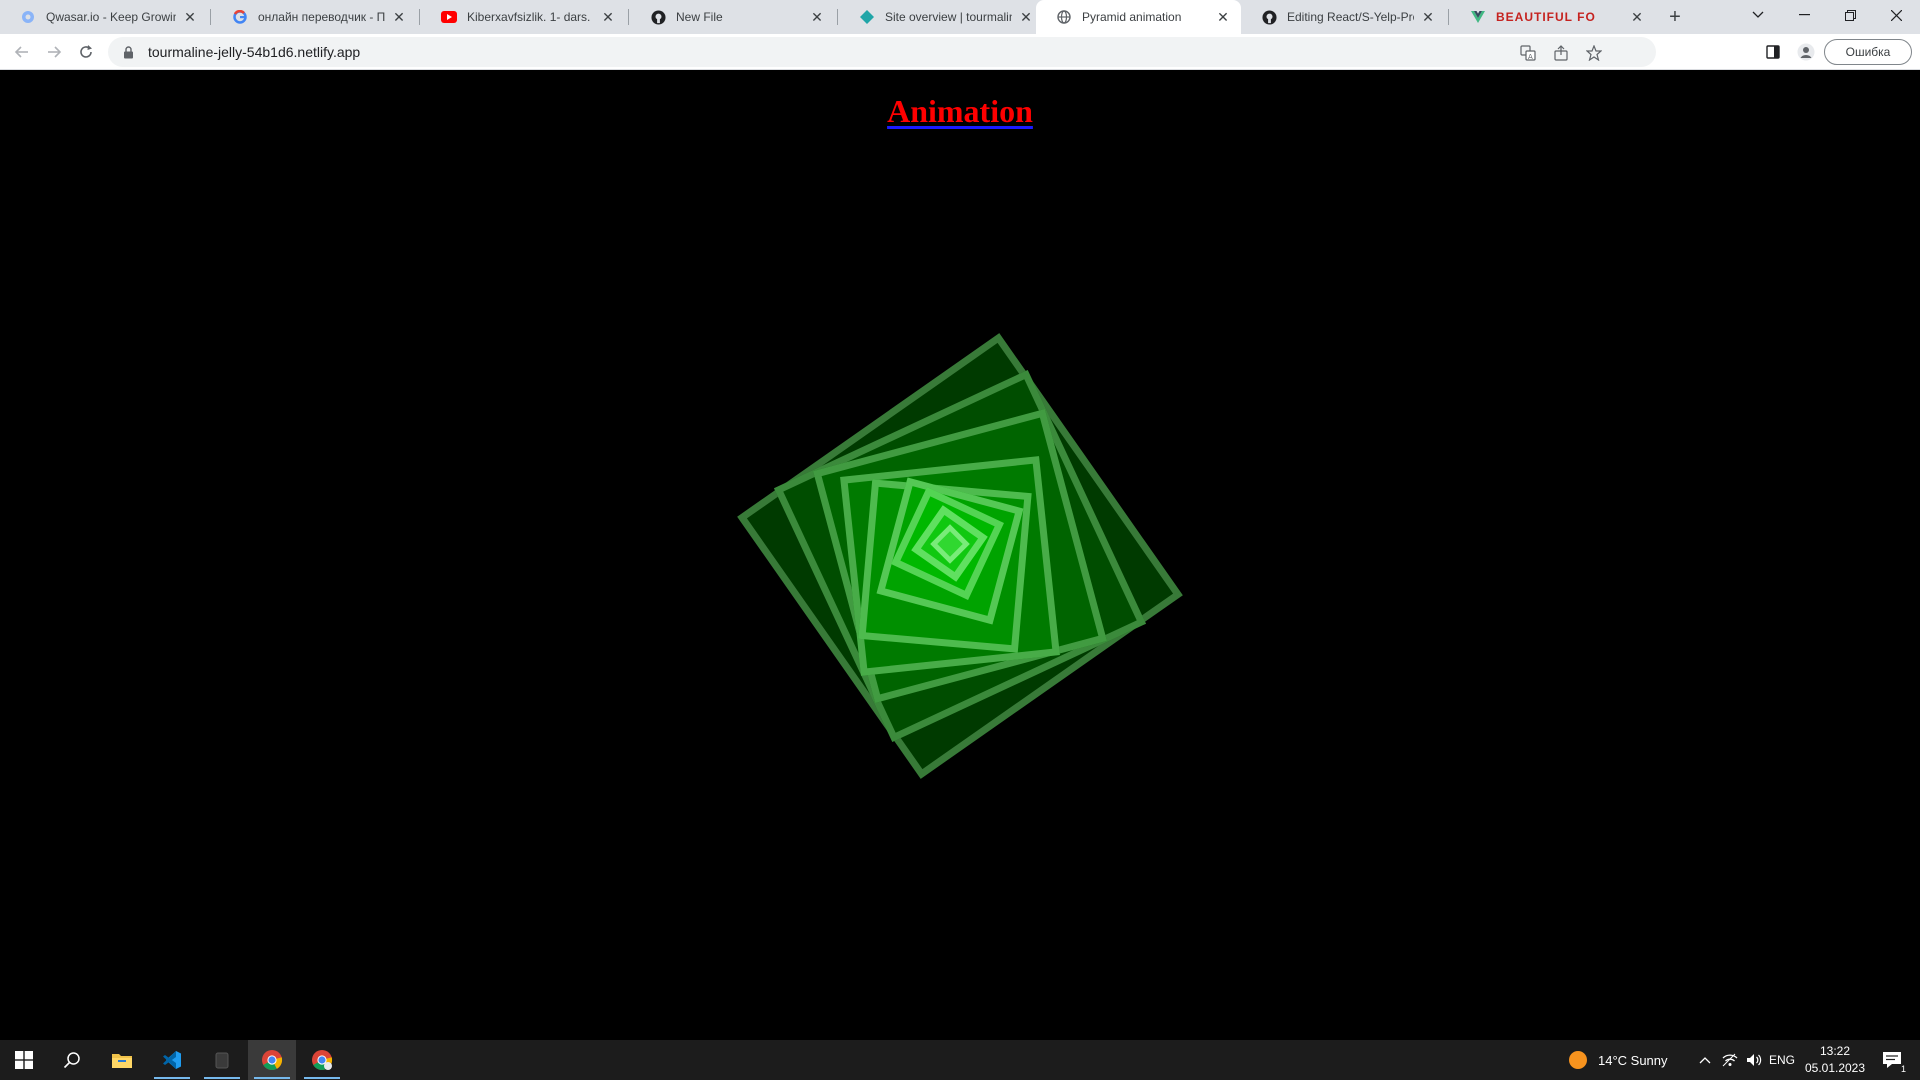 The height and width of the screenshot is (1080, 1920). Describe the element at coordinates (1806, 52) in the screenshot. I see `profile-avatar-icon` at that location.